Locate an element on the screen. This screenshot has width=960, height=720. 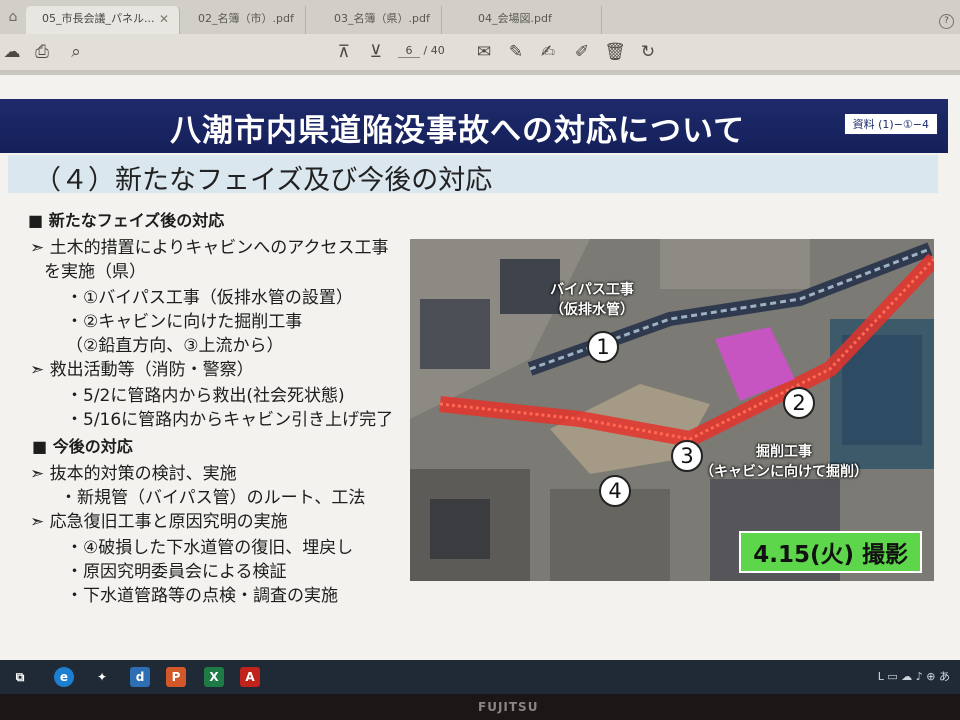
edge-icon: e is located at coordinates (64, 677).